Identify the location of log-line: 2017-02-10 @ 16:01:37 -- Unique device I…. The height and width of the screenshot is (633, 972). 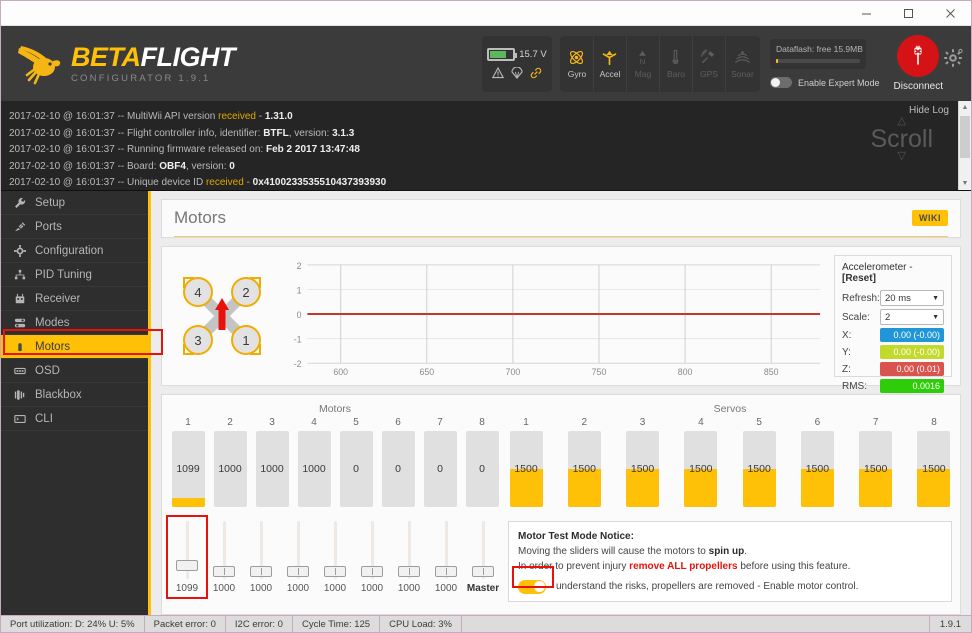
(486, 182).